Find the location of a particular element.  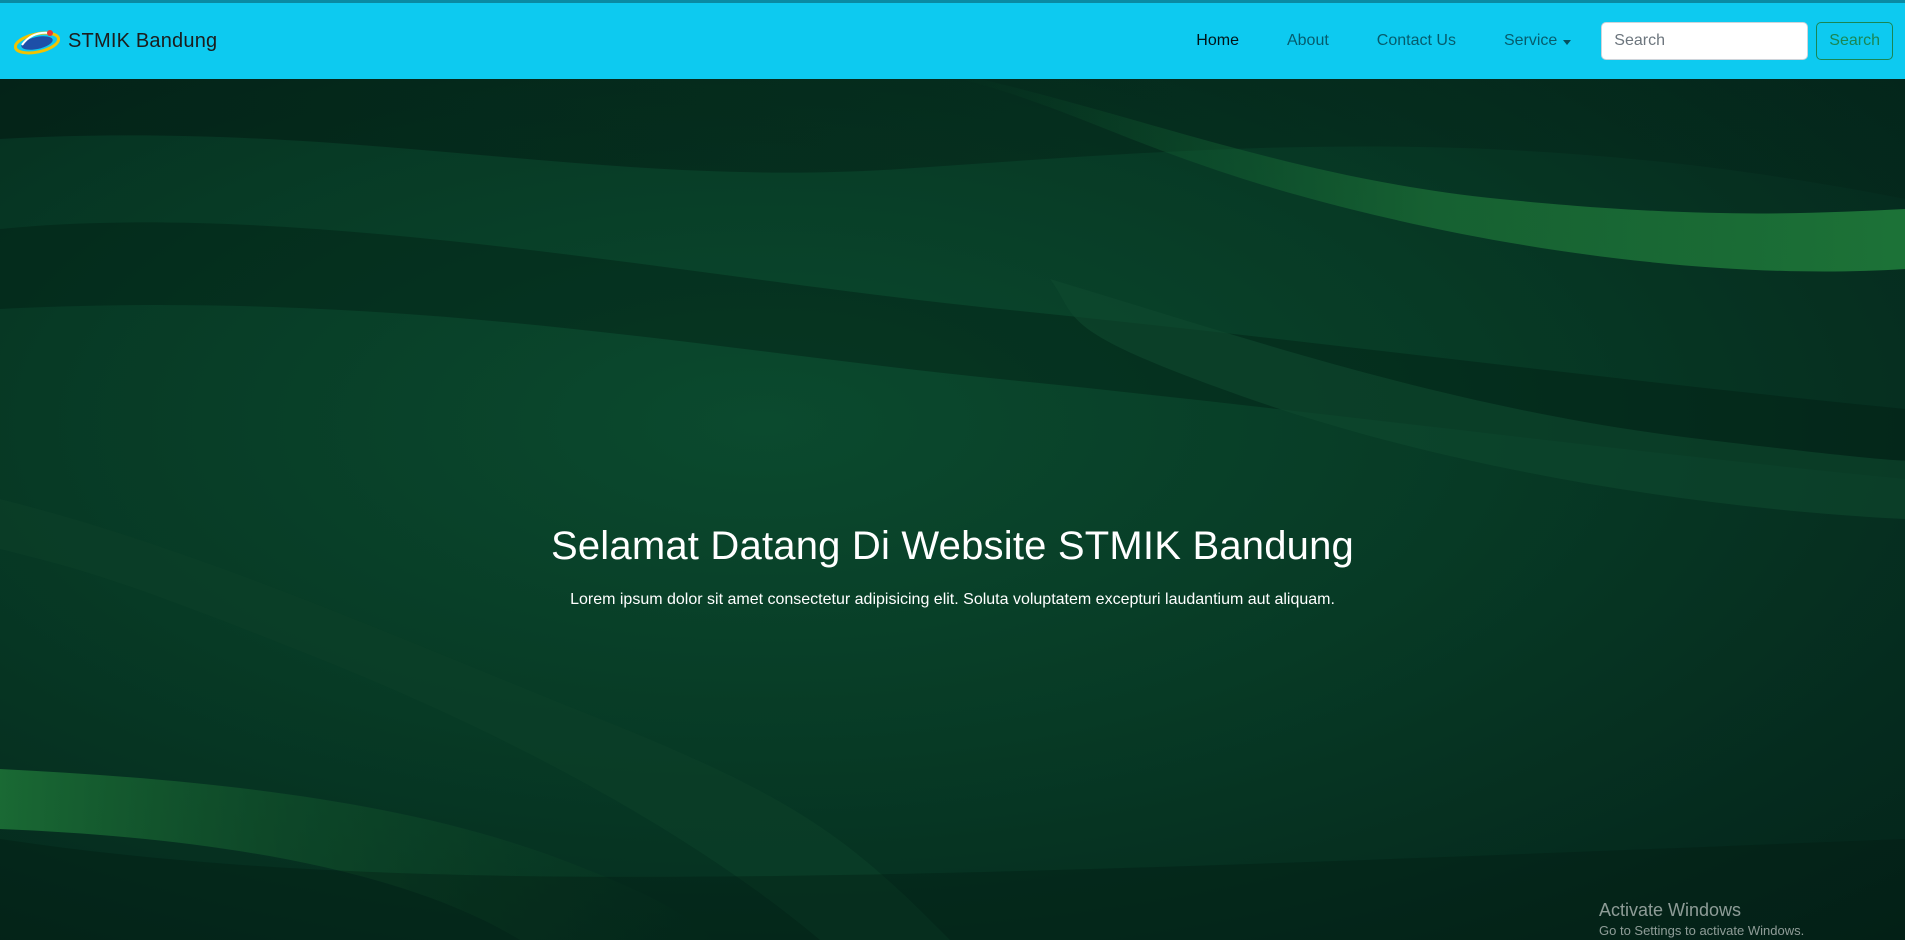

nav-dropdown-service: Service is located at coordinates (1537, 41).